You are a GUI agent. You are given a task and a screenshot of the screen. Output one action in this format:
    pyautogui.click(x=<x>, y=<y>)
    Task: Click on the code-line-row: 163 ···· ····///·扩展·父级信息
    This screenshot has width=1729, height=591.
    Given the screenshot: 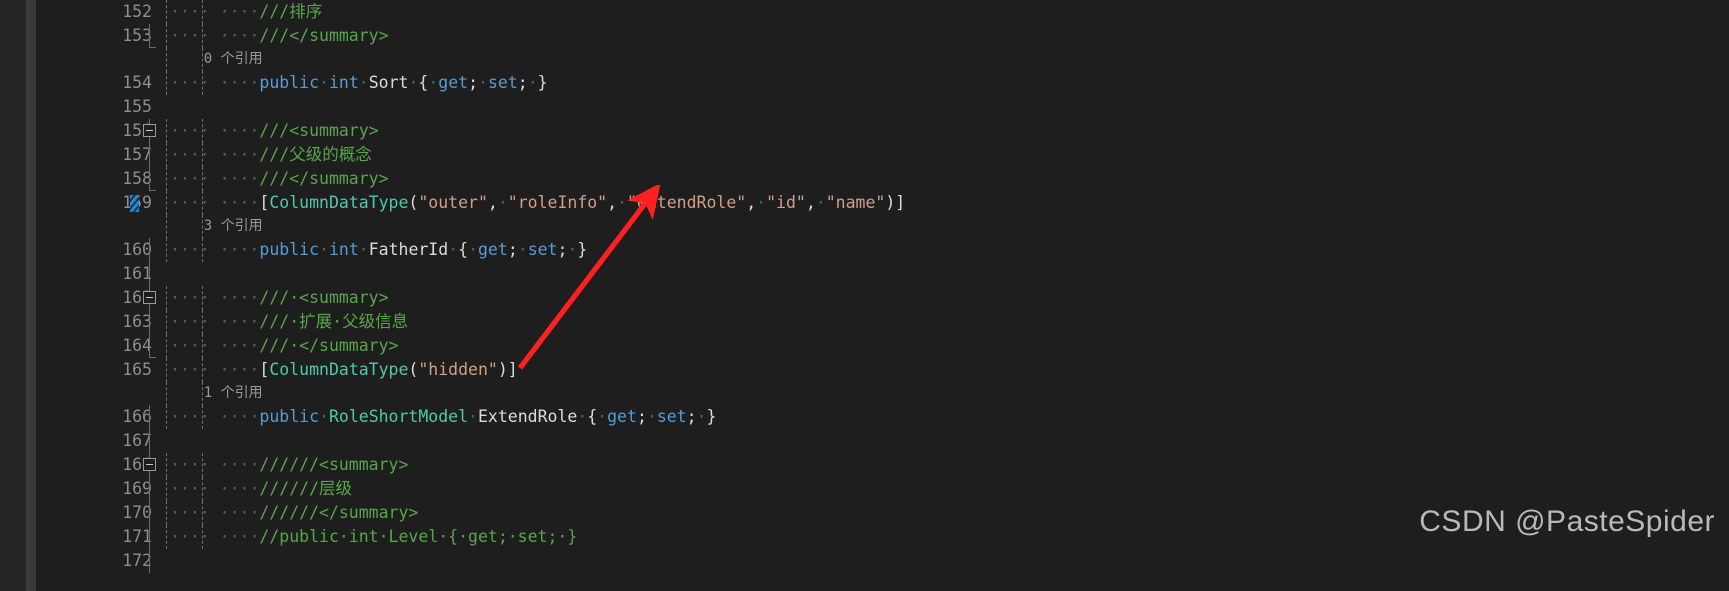 What is the action you would take?
    pyautogui.click(x=864, y=322)
    